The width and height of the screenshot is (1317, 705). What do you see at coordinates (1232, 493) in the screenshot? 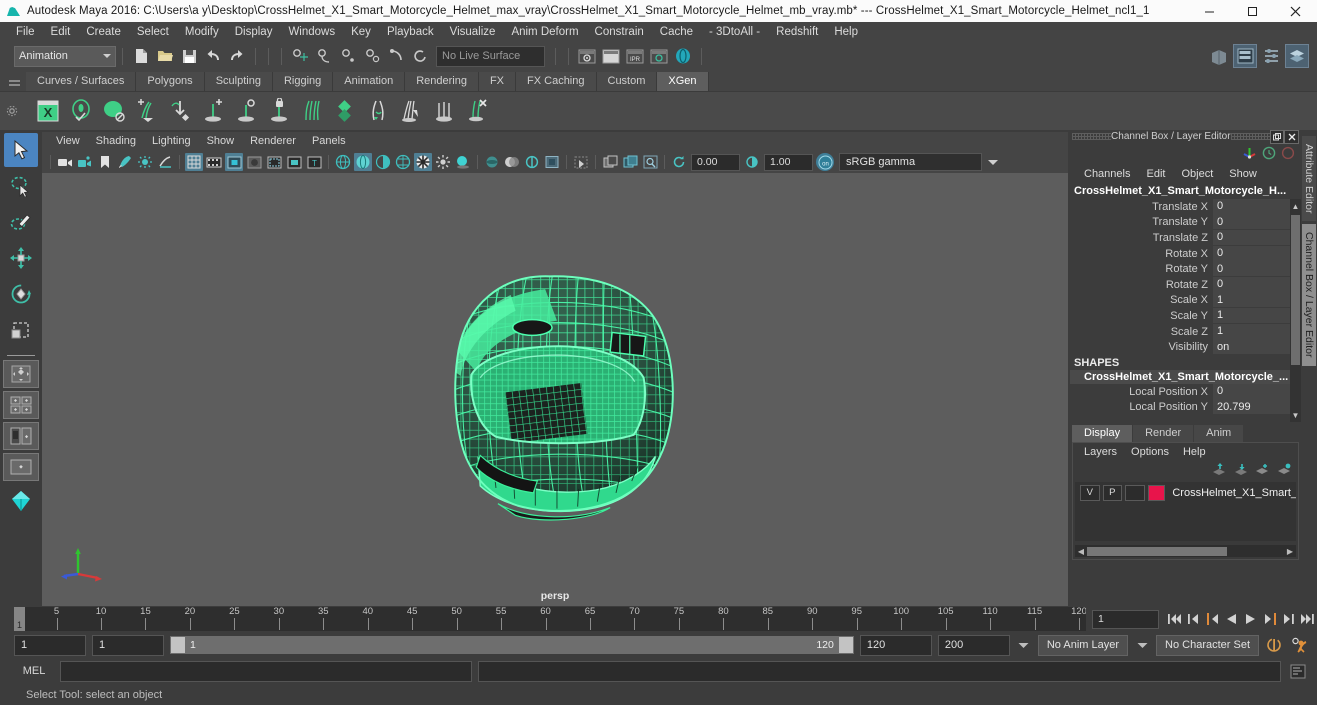
I see `layer-name: CrossHelmet_X1_Smart_M` at bounding box center [1232, 493].